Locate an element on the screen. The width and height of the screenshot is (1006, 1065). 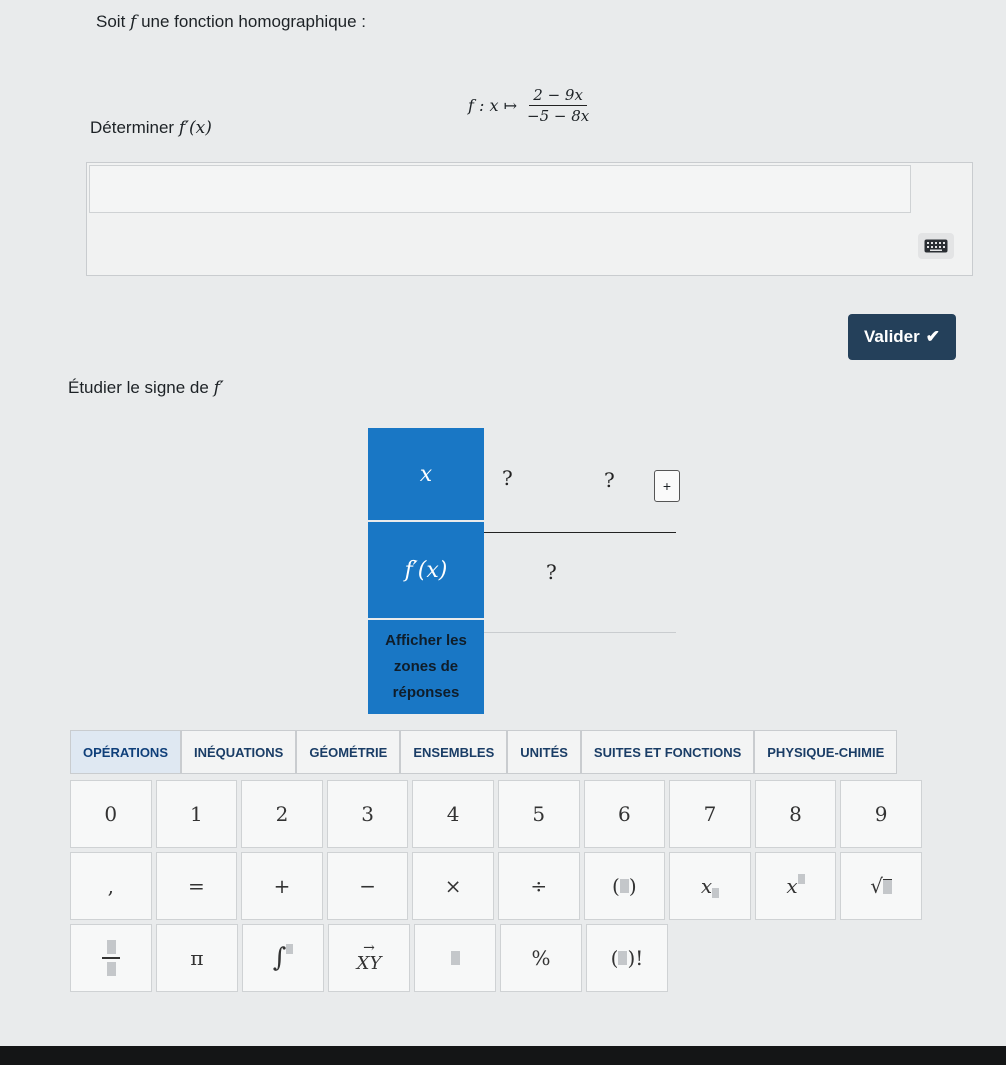
key-parentheses: () is located at coordinates (624, 886).